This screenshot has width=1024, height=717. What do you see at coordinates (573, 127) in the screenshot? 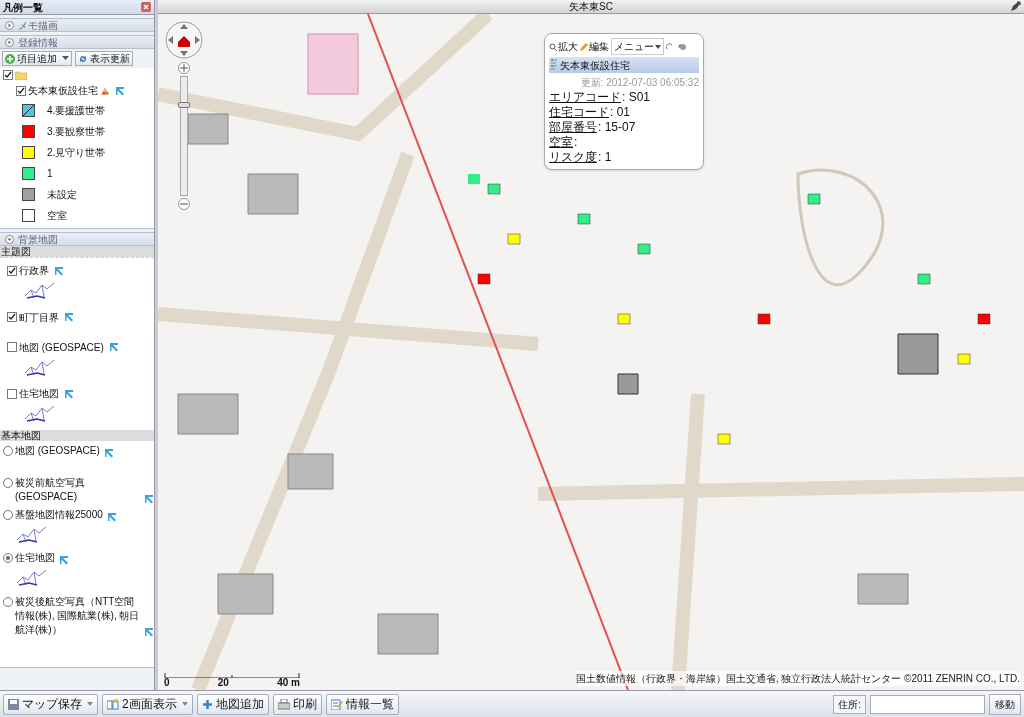
I see `field-link: 部屋番号` at bounding box center [573, 127].